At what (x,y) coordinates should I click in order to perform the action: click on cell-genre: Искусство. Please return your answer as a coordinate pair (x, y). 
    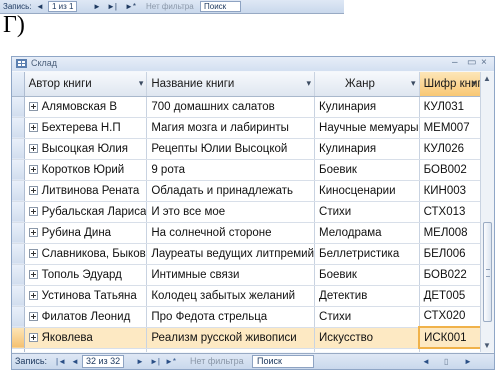
    Looking at the image, I should click on (367, 338).